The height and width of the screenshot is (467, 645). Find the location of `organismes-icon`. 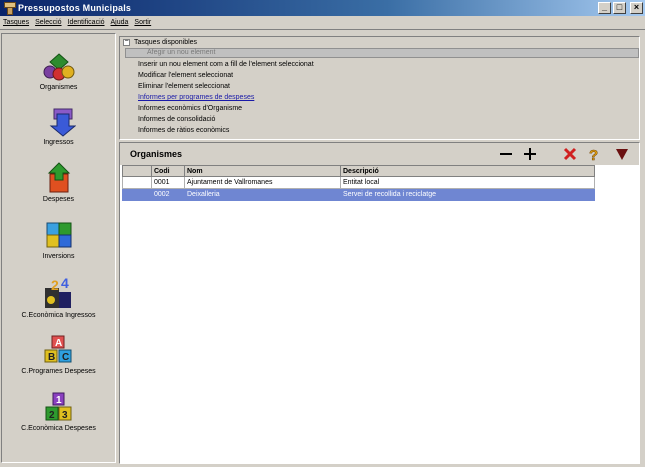

organismes-icon is located at coordinates (58, 67).